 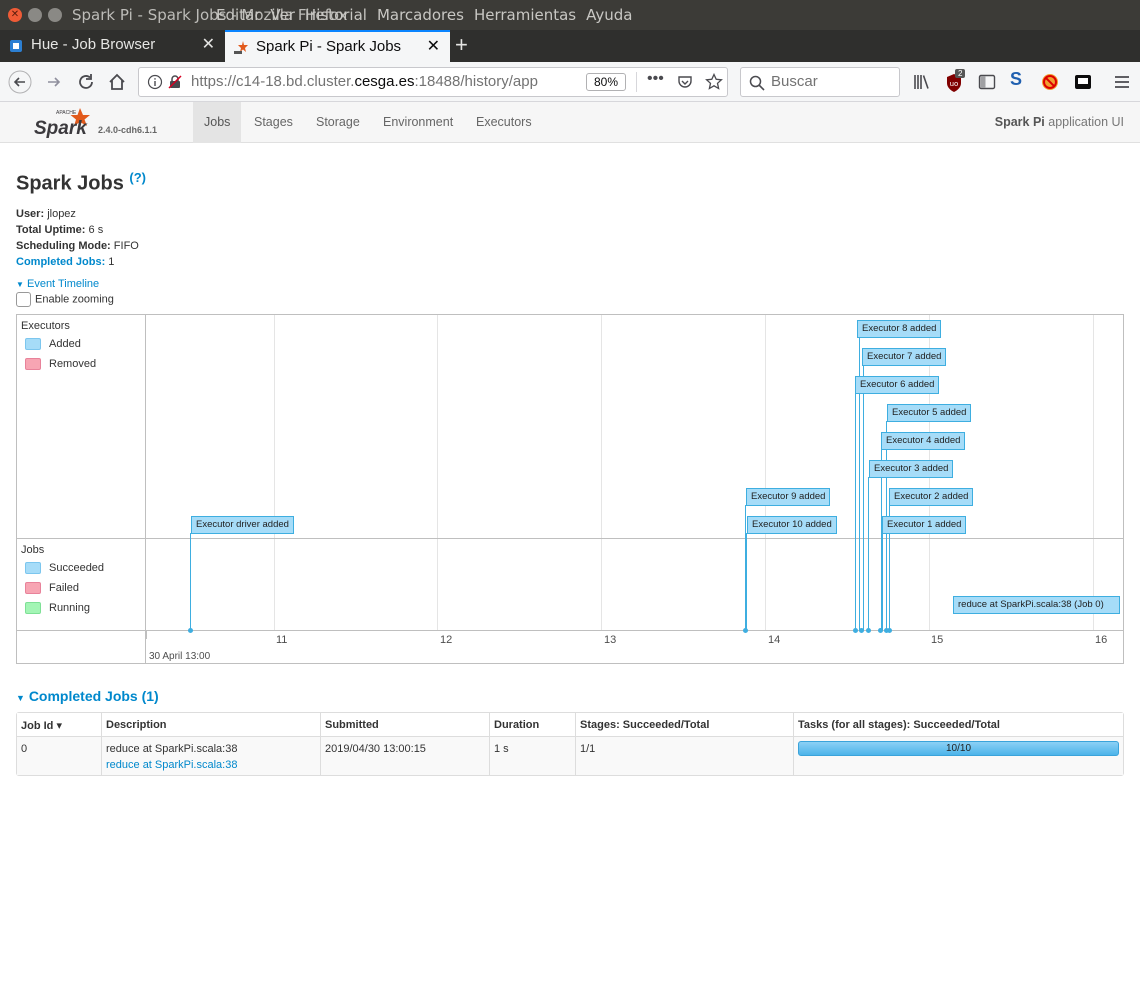 I want to click on forward-button, so click(x=54, y=82).